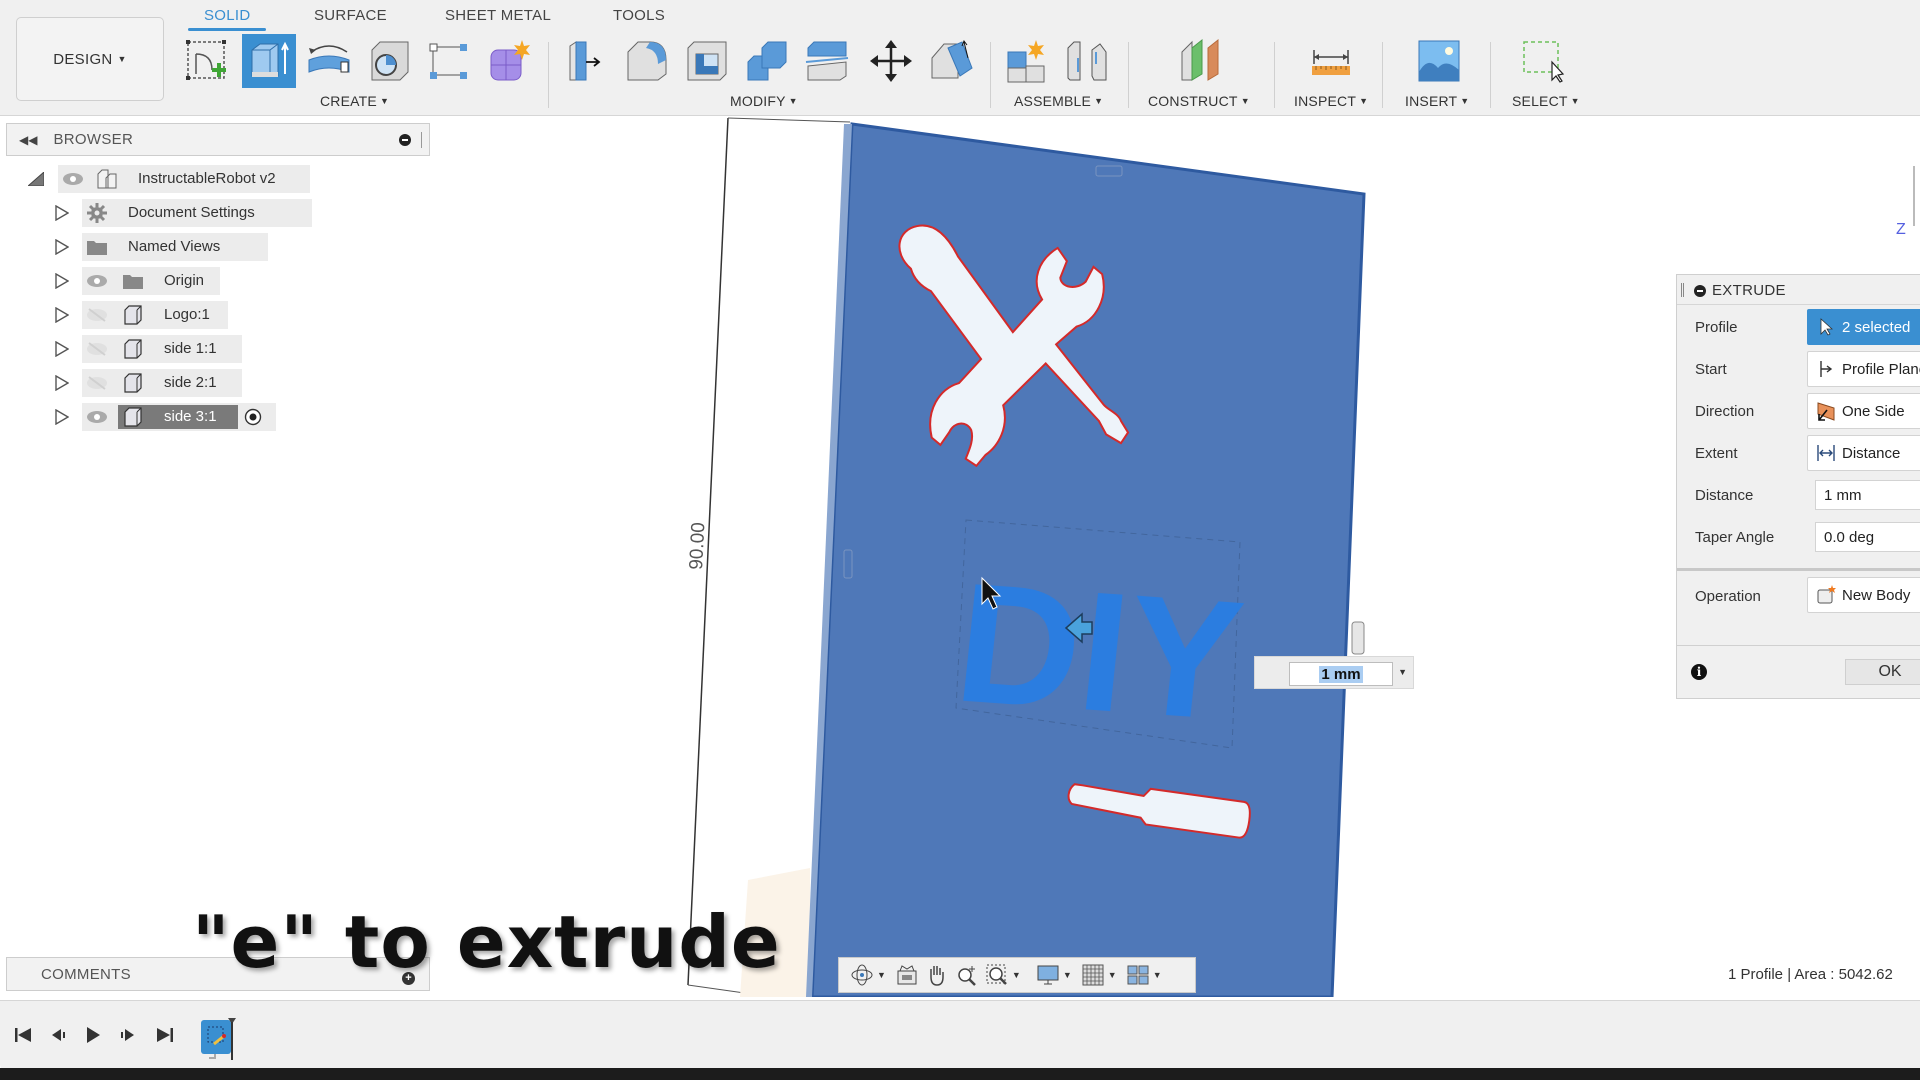  I want to click on joint-button, so click(1087, 61).